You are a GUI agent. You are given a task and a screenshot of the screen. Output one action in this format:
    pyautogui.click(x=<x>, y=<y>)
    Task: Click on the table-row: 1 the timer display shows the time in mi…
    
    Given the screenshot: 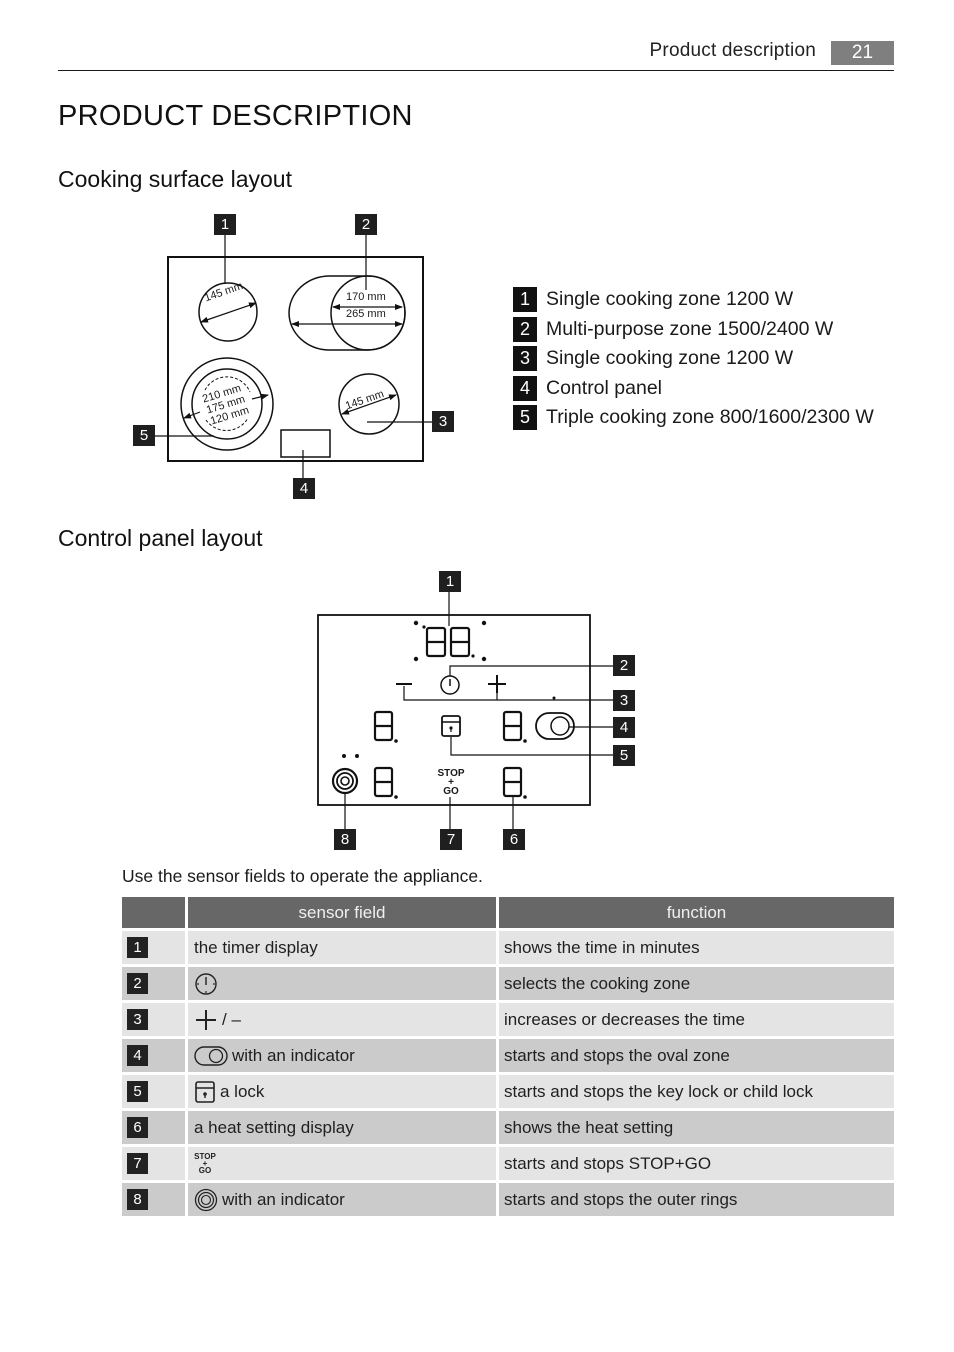 What is the action you would take?
    pyautogui.click(x=508, y=946)
    